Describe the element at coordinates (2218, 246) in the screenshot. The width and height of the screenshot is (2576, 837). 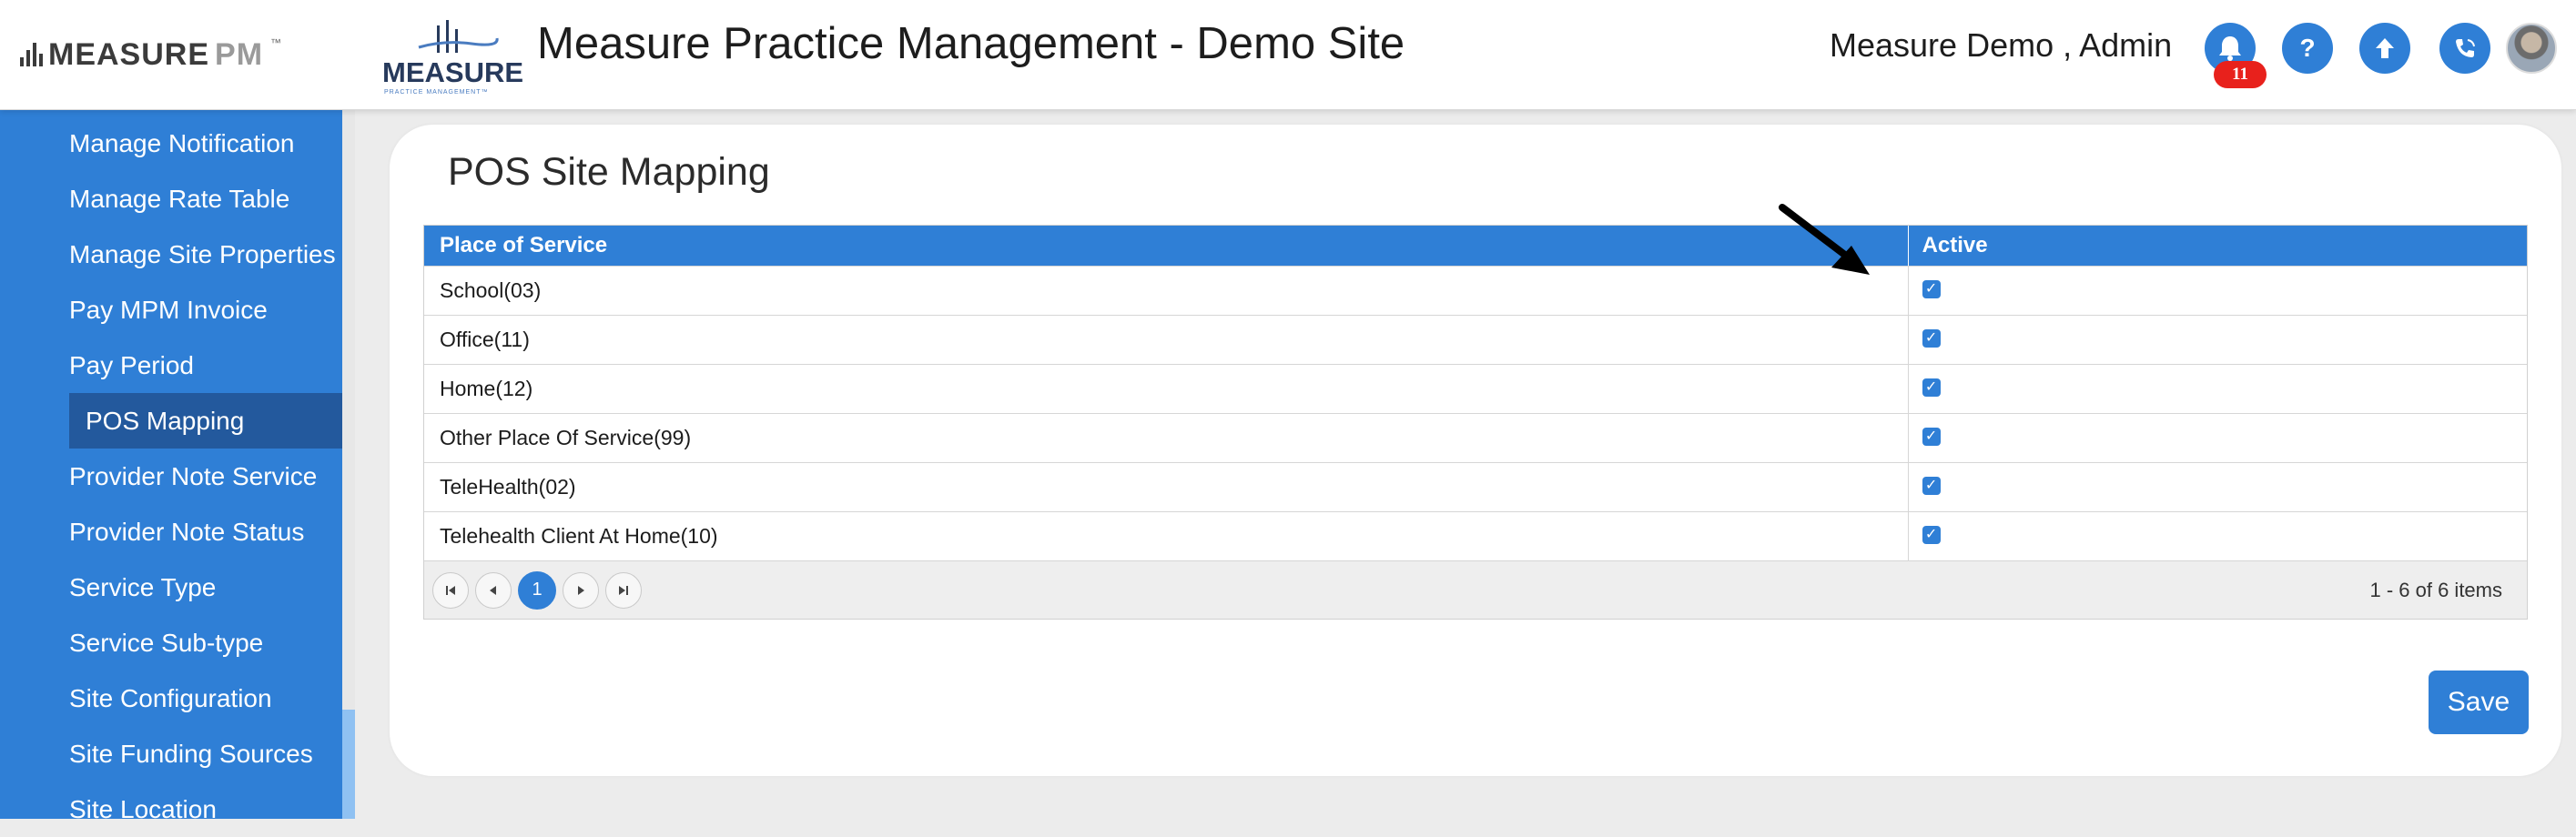
I see `column-header-active: Active` at that location.